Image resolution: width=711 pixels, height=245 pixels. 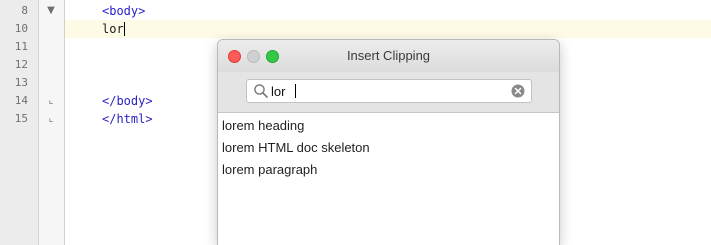 What do you see at coordinates (124, 29) in the screenshot?
I see `text-caret` at bounding box center [124, 29].